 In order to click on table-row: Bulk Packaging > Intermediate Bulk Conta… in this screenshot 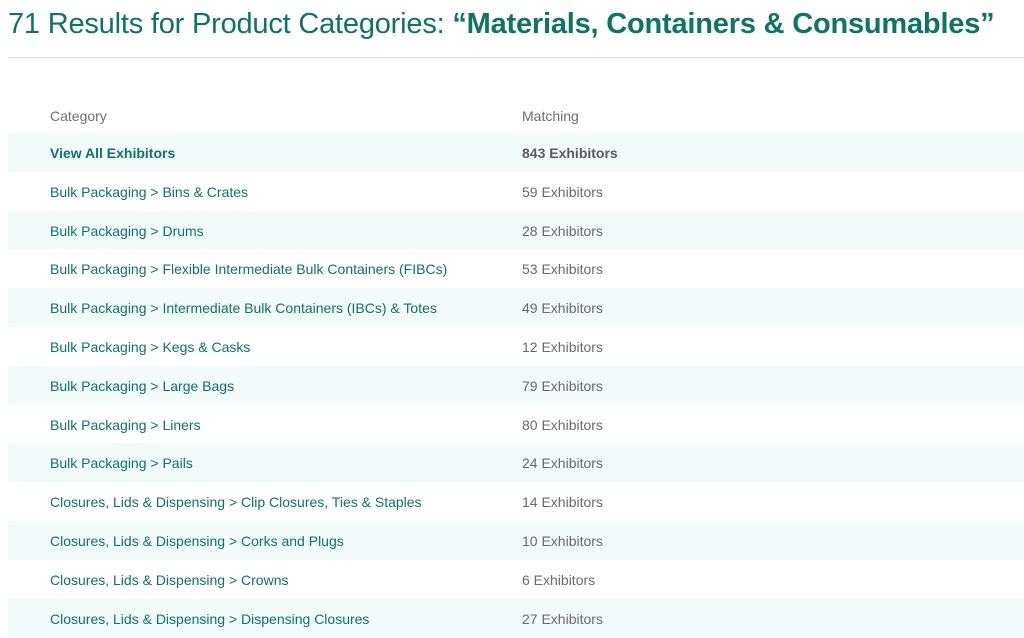, I will do `click(516, 307)`.